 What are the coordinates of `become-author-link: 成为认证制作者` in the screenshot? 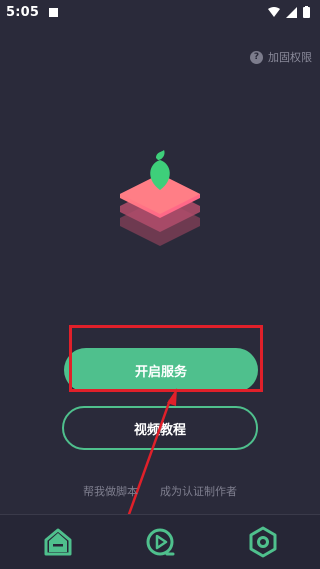 It's located at (198, 491).